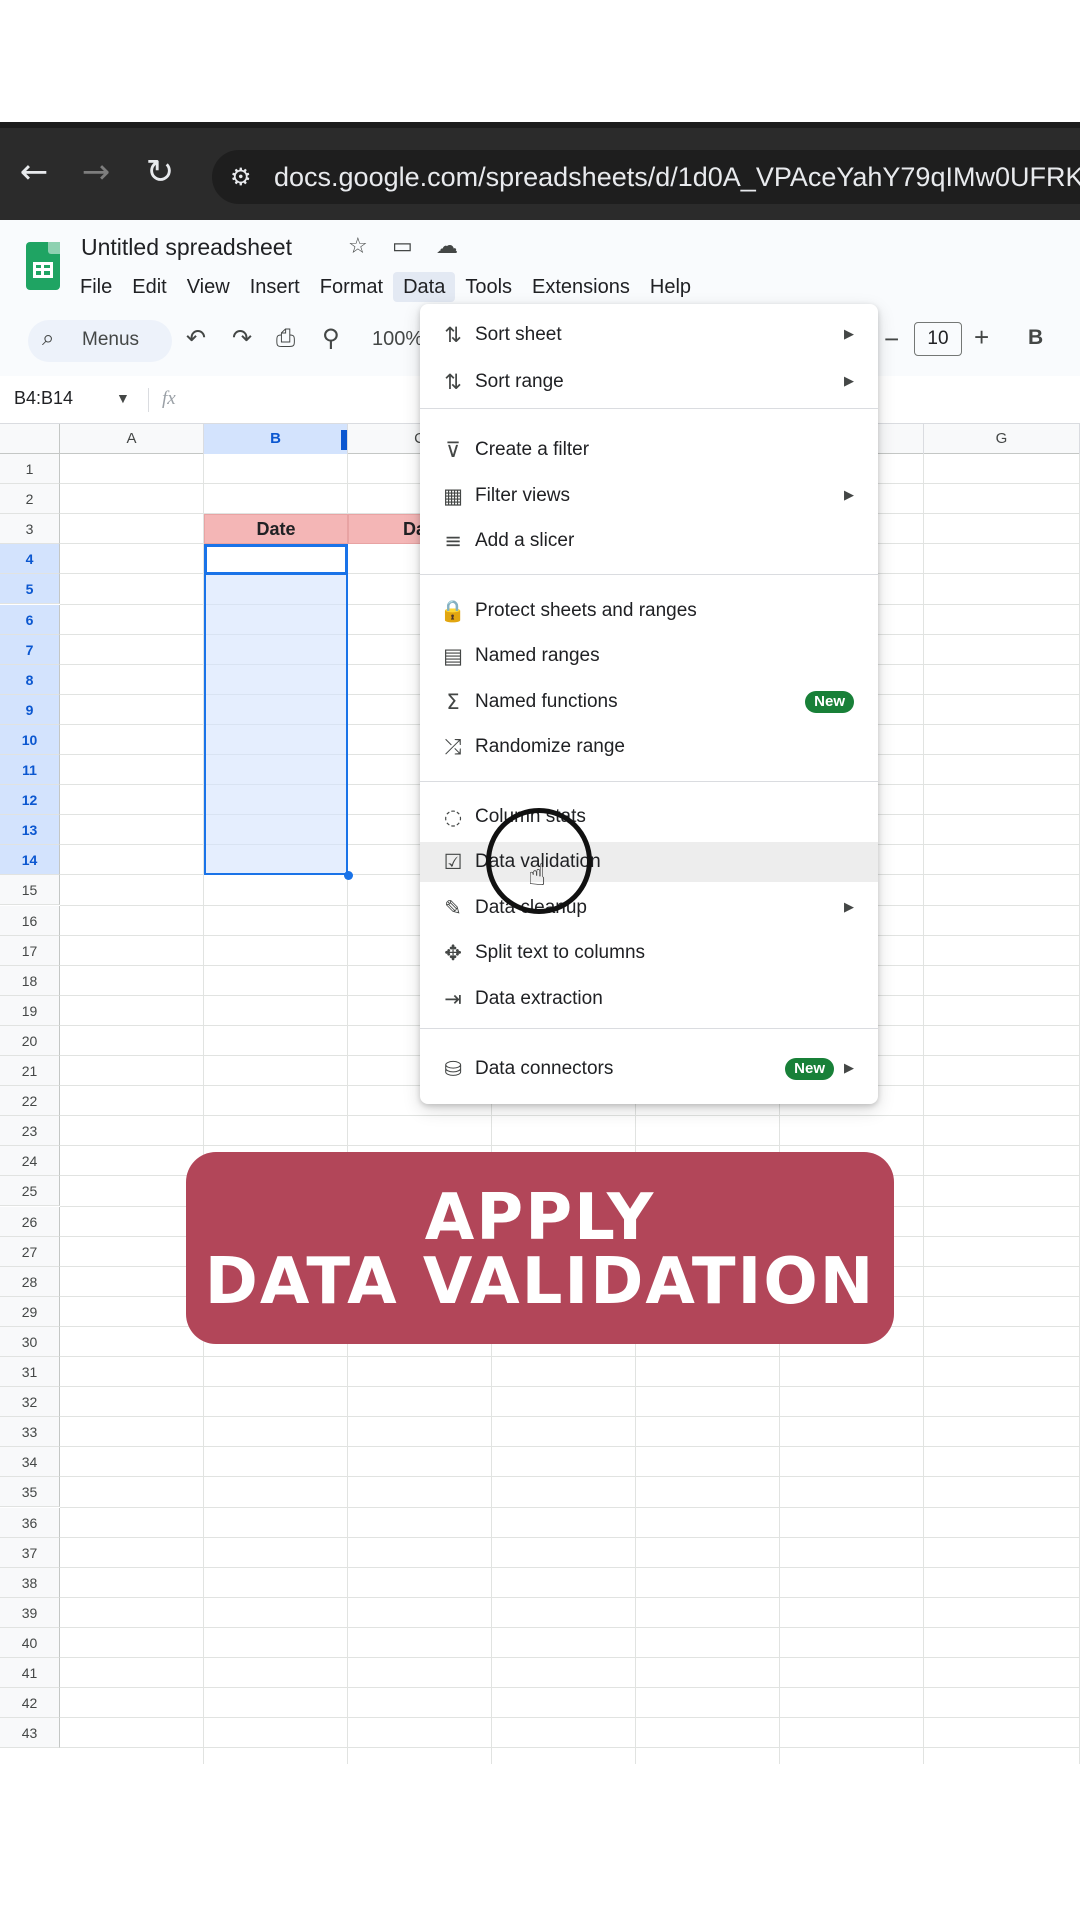  I want to click on row-header-43: 43, so click(30, 1733).